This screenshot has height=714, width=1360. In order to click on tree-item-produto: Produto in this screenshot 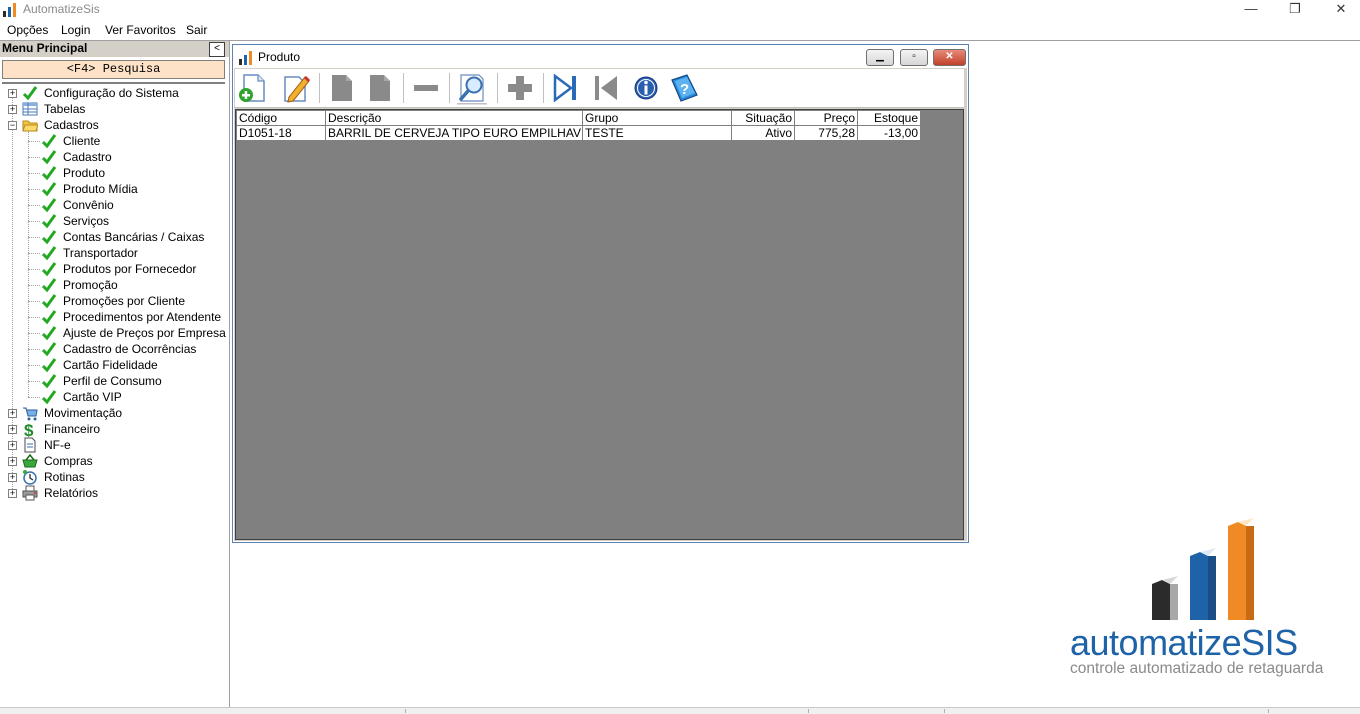, I will do `click(114, 173)`.